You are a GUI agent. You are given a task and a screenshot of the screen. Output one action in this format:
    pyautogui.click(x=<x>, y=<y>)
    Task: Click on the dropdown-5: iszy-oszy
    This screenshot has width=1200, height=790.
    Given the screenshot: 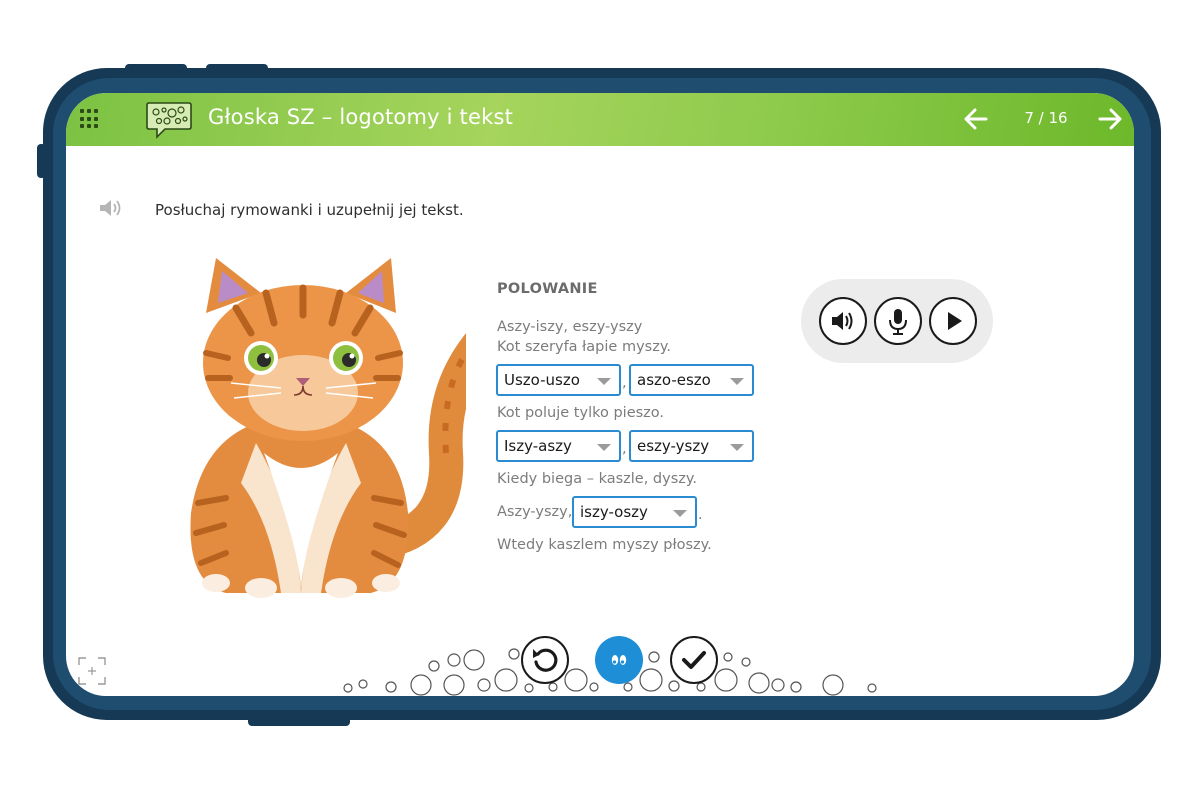 What is the action you would take?
    pyautogui.click(x=634, y=512)
    